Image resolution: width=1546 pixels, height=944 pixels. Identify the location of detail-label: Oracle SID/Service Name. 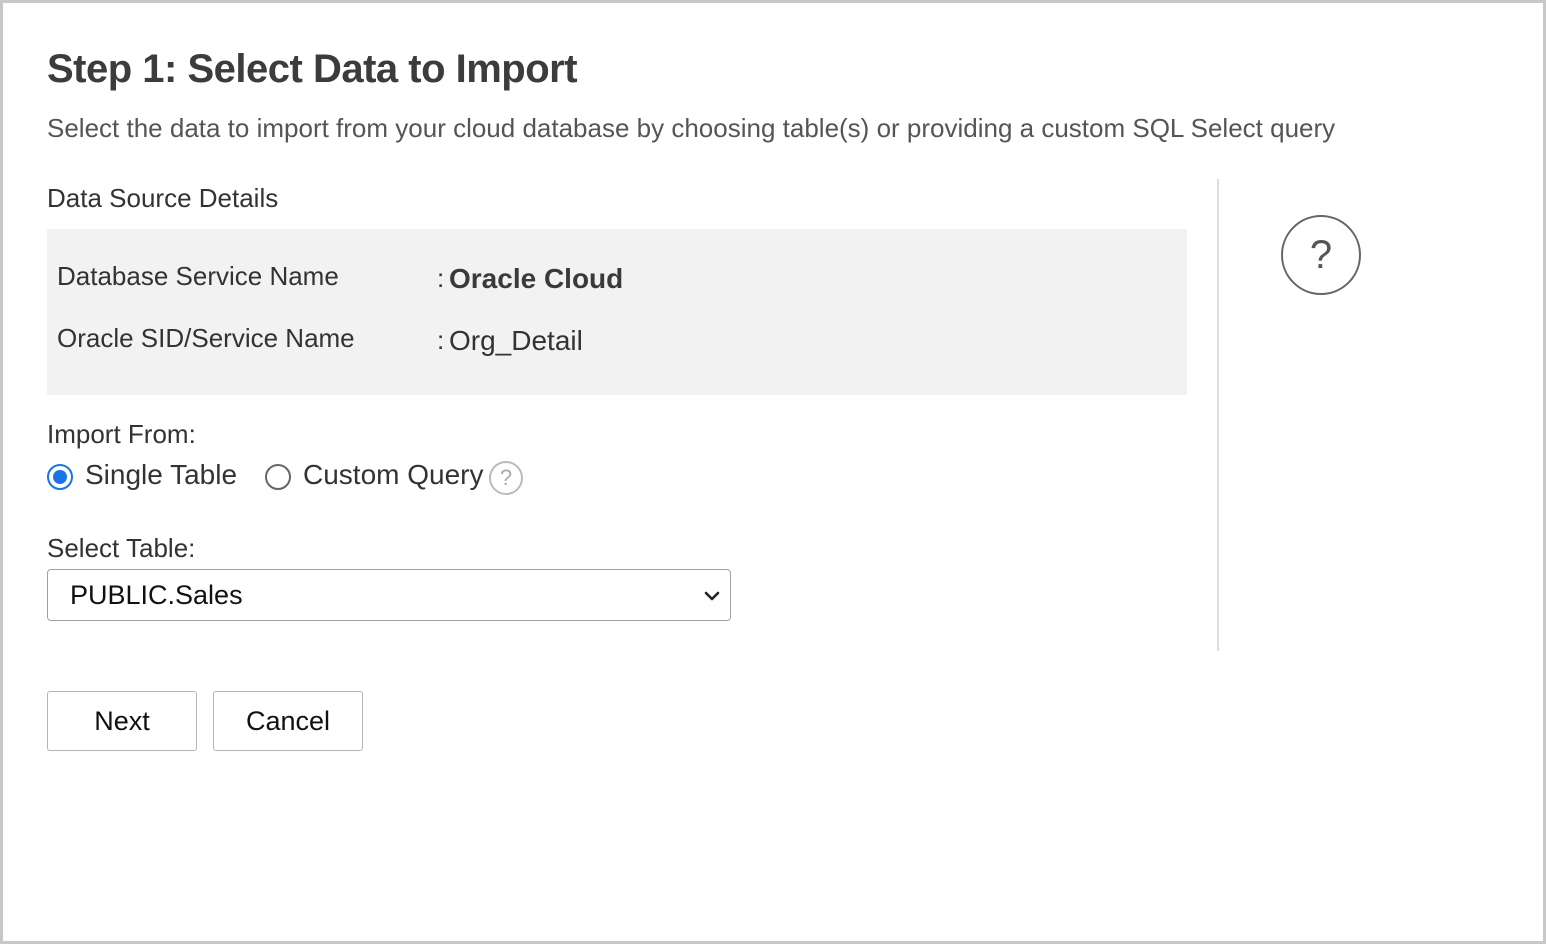
(206, 338).